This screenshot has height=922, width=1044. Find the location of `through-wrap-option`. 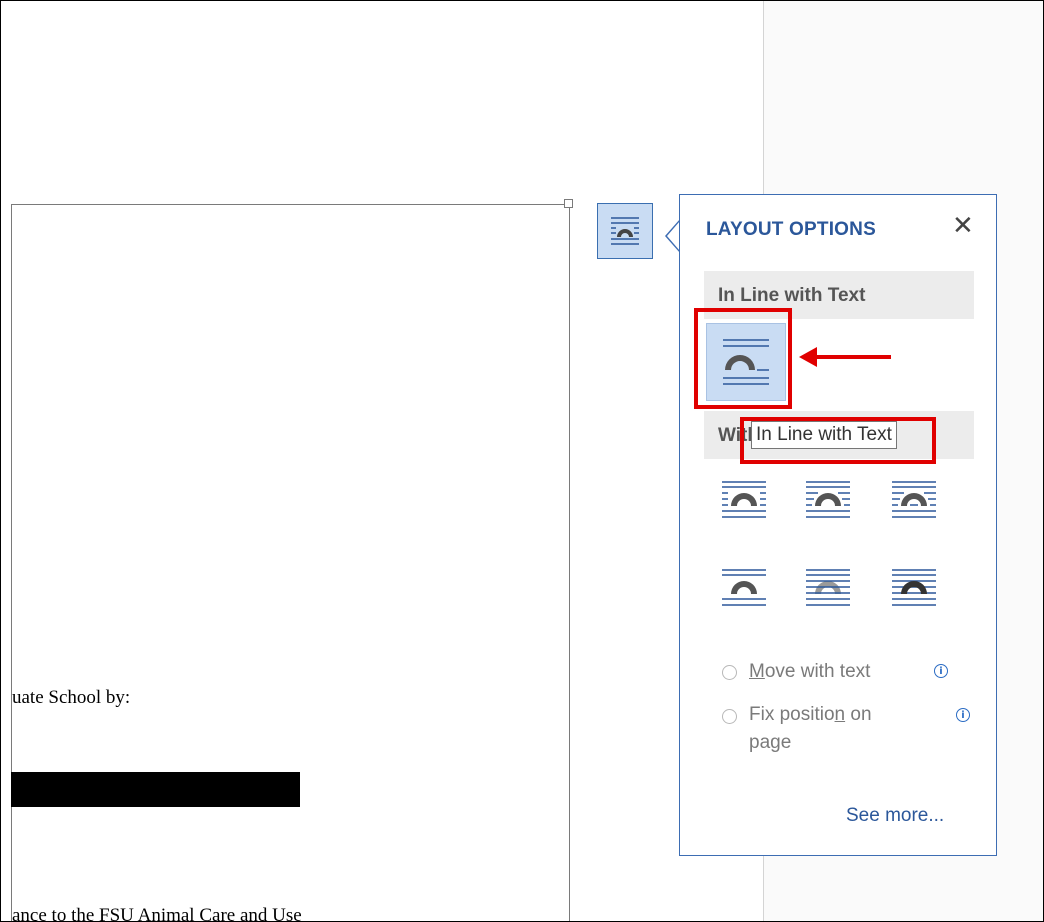

through-wrap-option is located at coordinates (914, 500).